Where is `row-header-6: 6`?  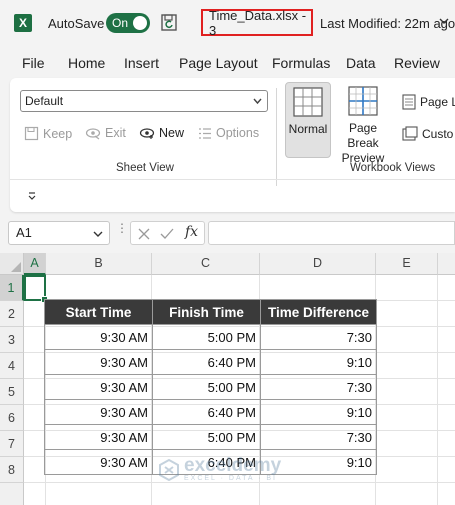
row-header-6: 6 is located at coordinates (12, 418).